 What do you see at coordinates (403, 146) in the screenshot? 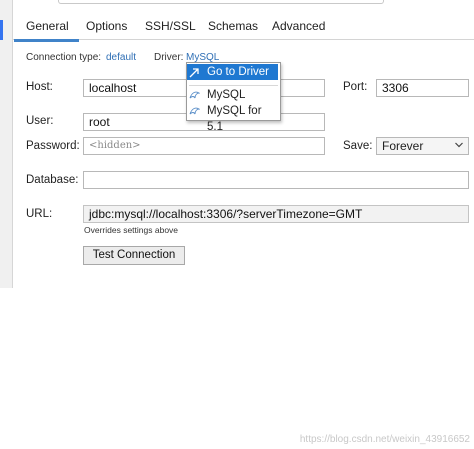
I see `save-select-value: Forever` at bounding box center [403, 146].